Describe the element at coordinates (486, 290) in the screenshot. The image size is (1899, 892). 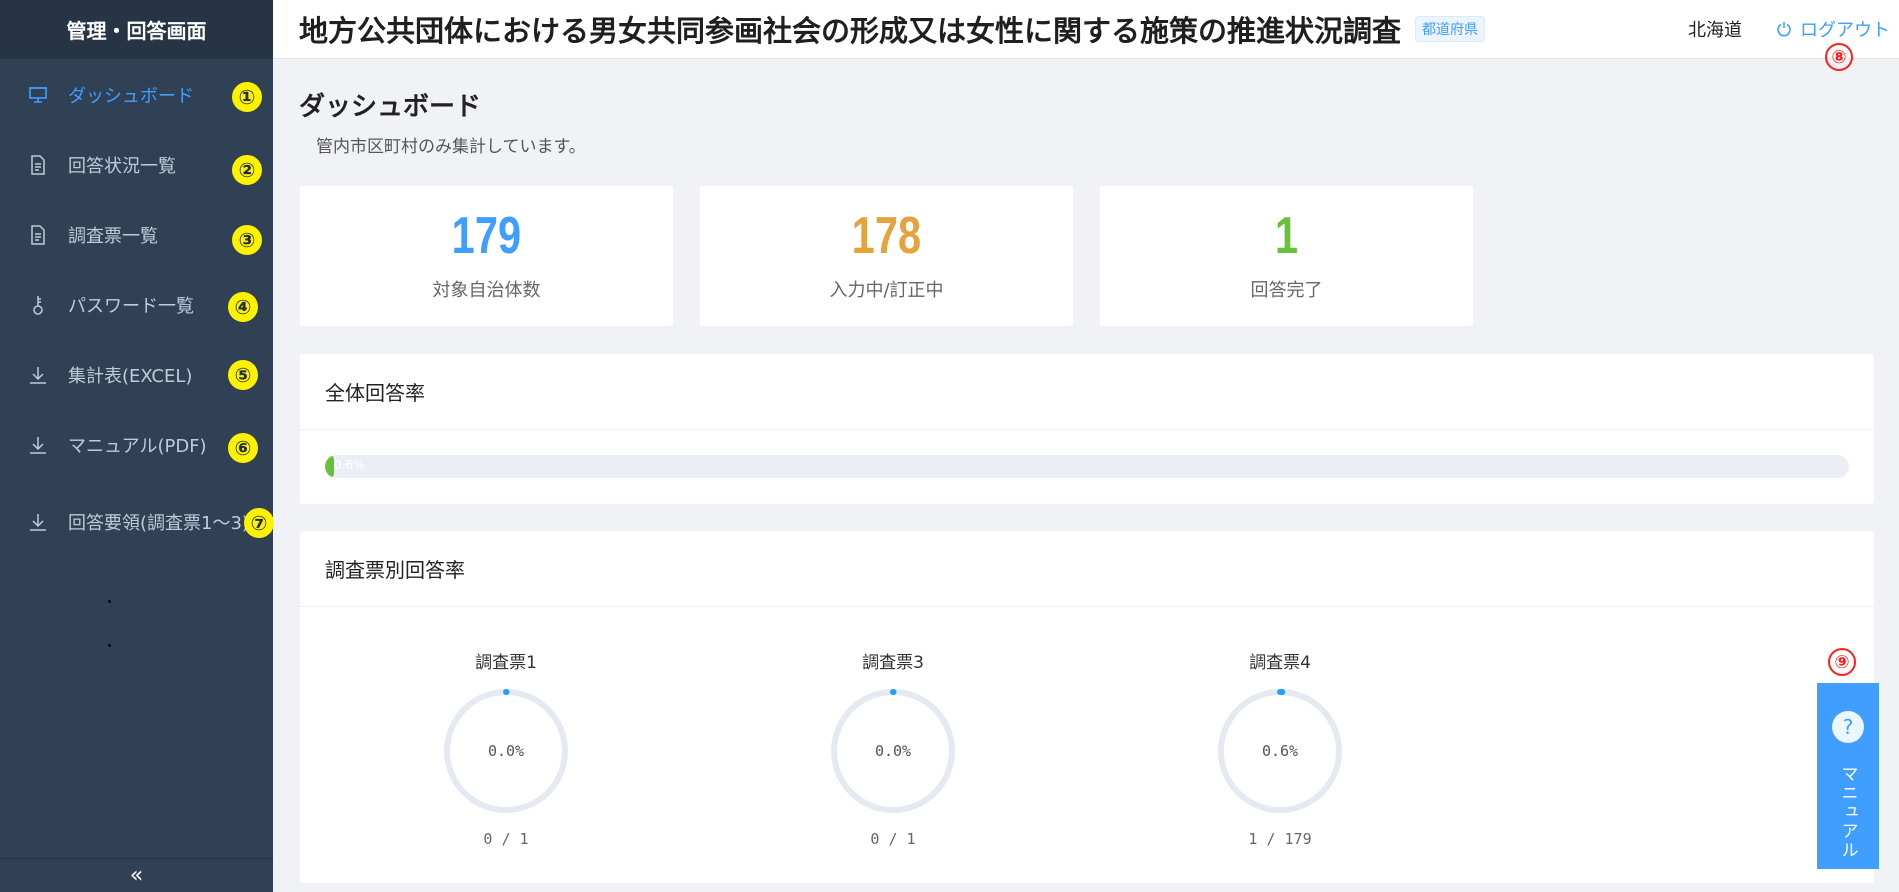
I see `stat-label: 対象自治体数` at that location.